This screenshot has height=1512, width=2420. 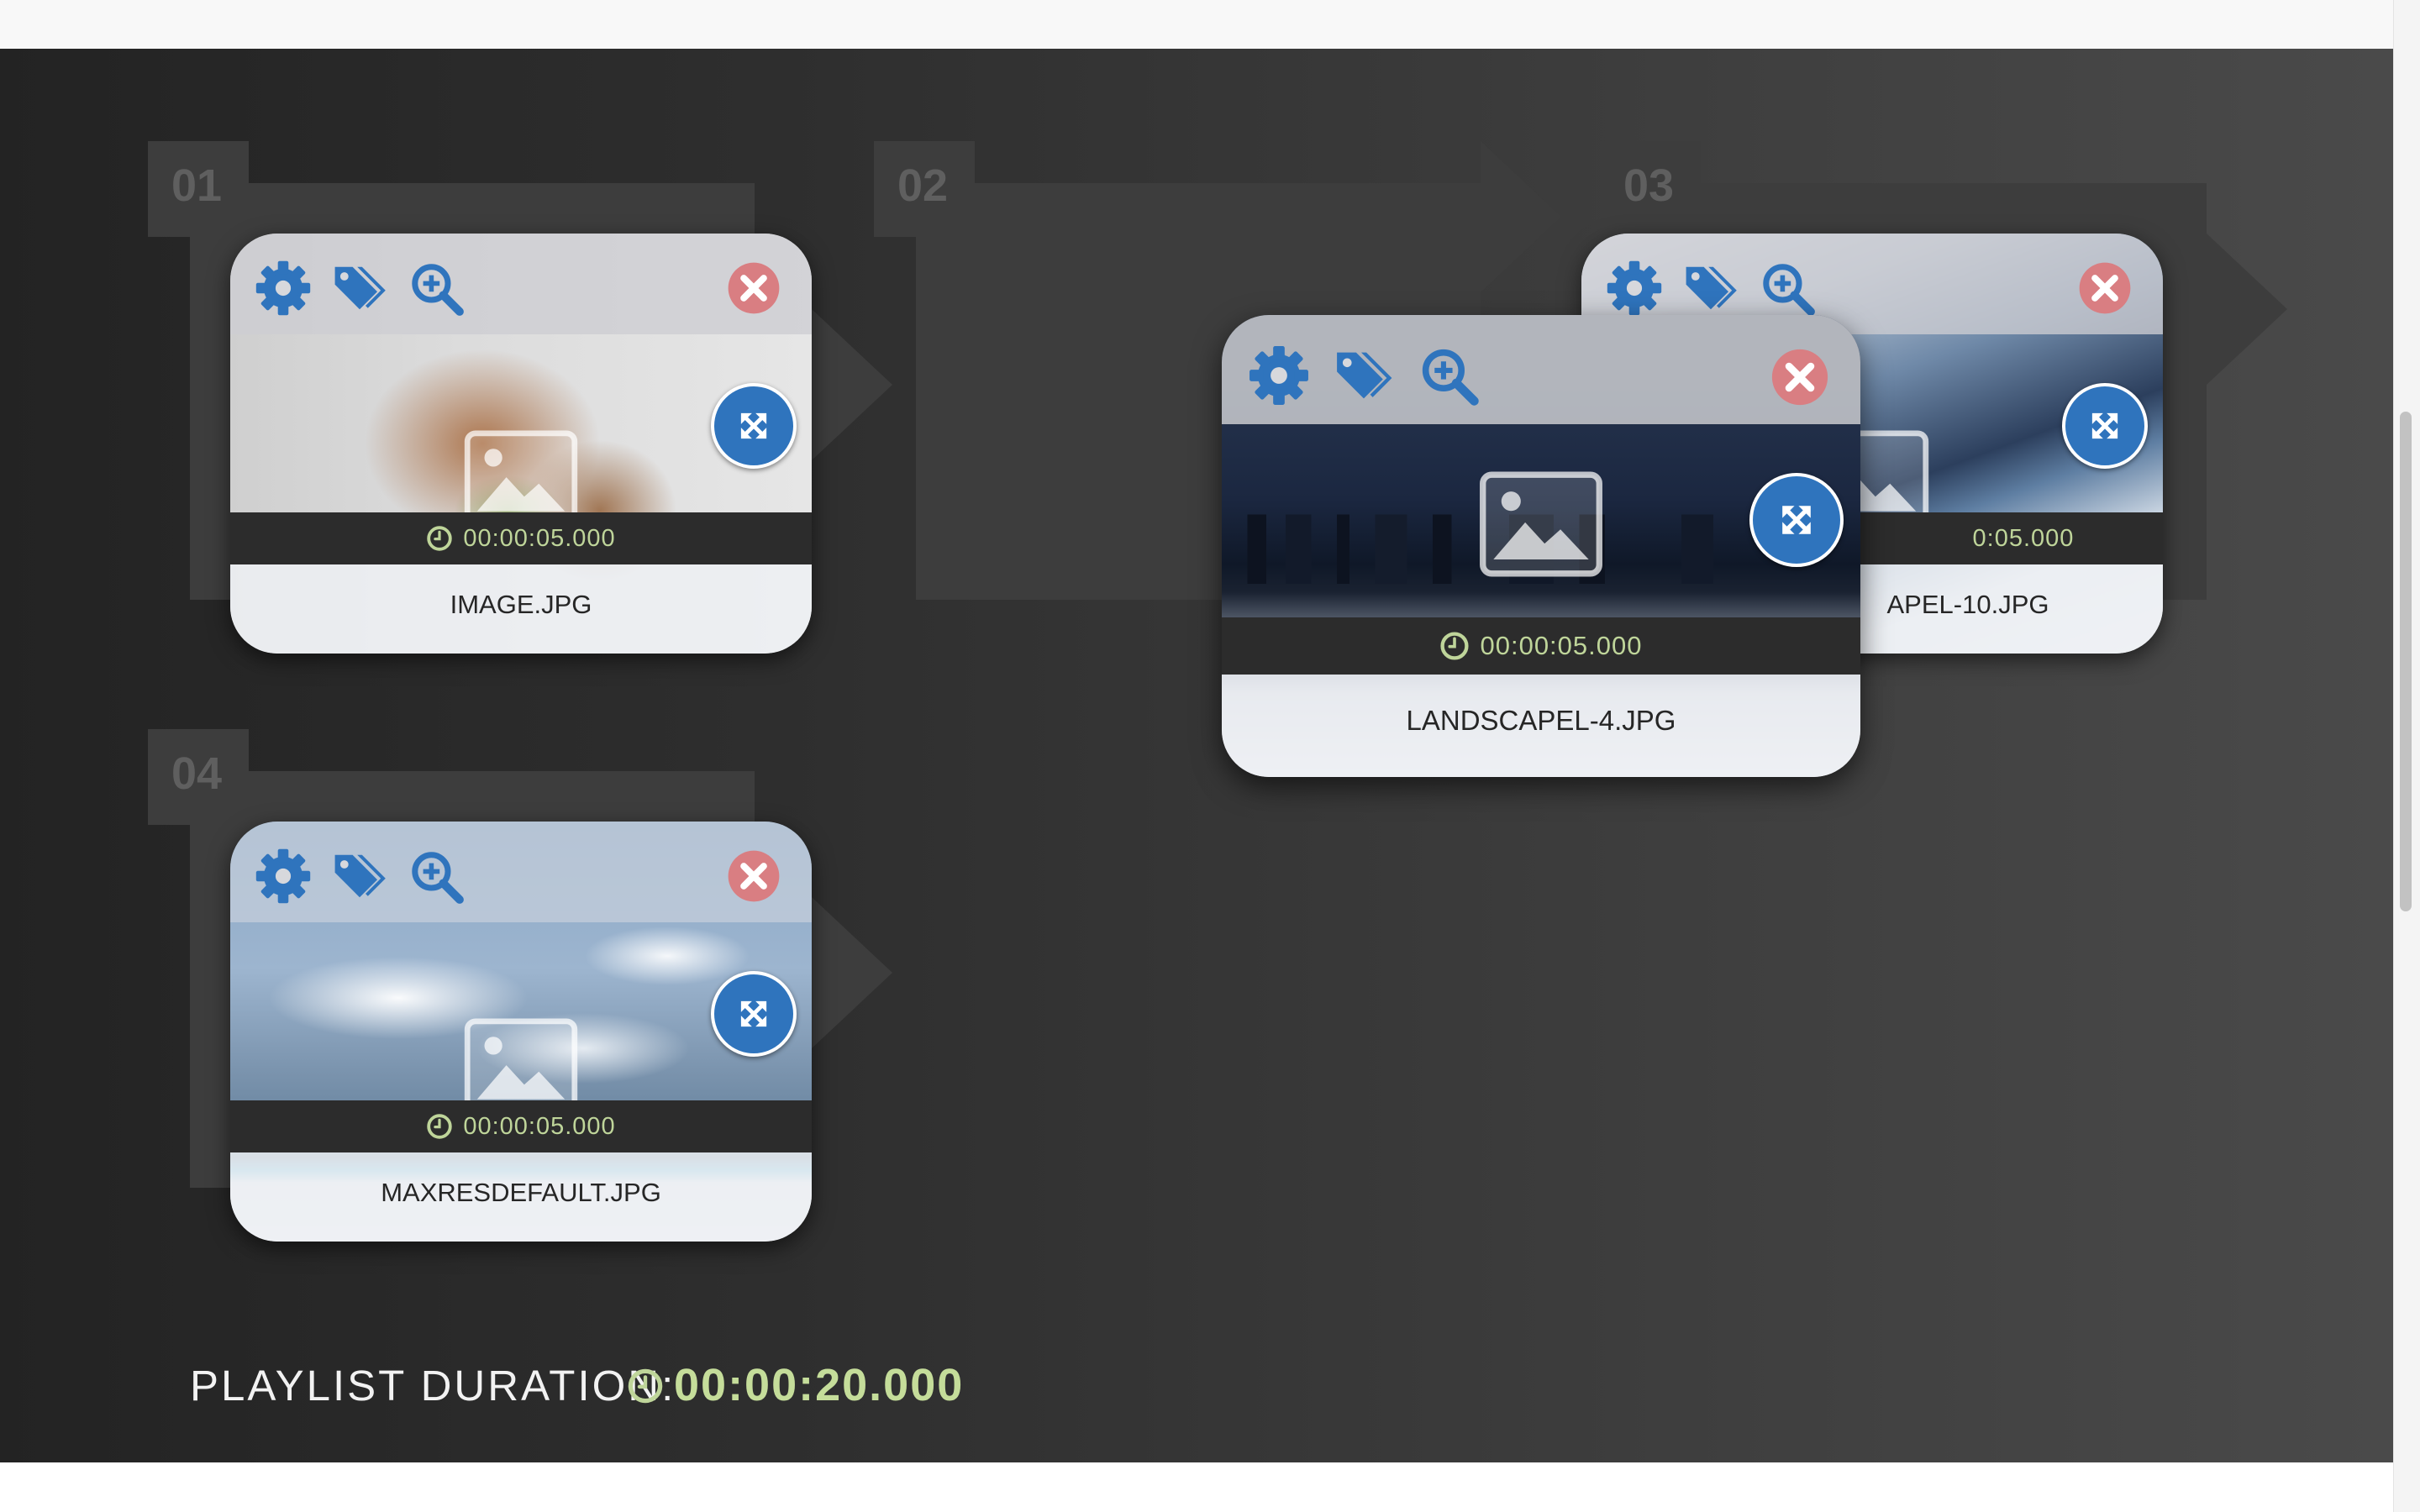 What do you see at coordinates (1196, 25) in the screenshot?
I see `top-bar` at bounding box center [1196, 25].